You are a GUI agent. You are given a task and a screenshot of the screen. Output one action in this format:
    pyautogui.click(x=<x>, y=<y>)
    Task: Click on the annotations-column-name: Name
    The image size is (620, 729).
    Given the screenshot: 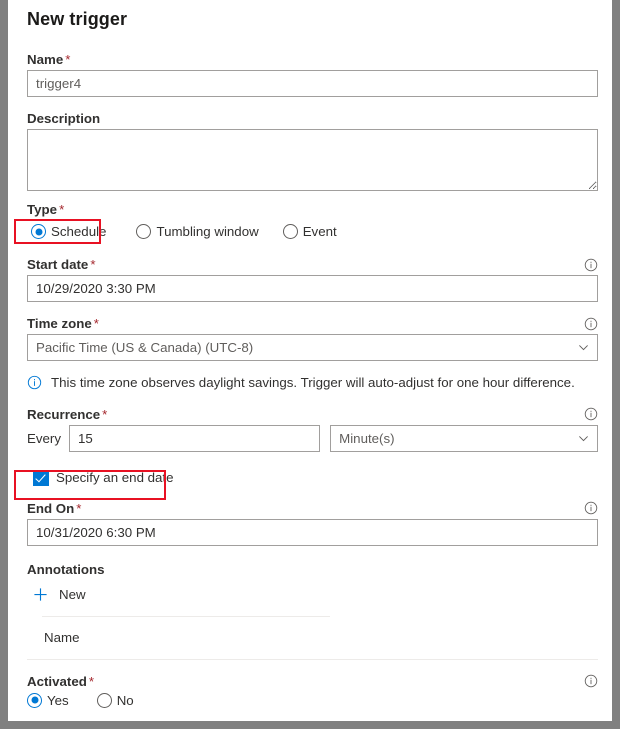 What is the action you would take?
    pyautogui.click(x=62, y=637)
    